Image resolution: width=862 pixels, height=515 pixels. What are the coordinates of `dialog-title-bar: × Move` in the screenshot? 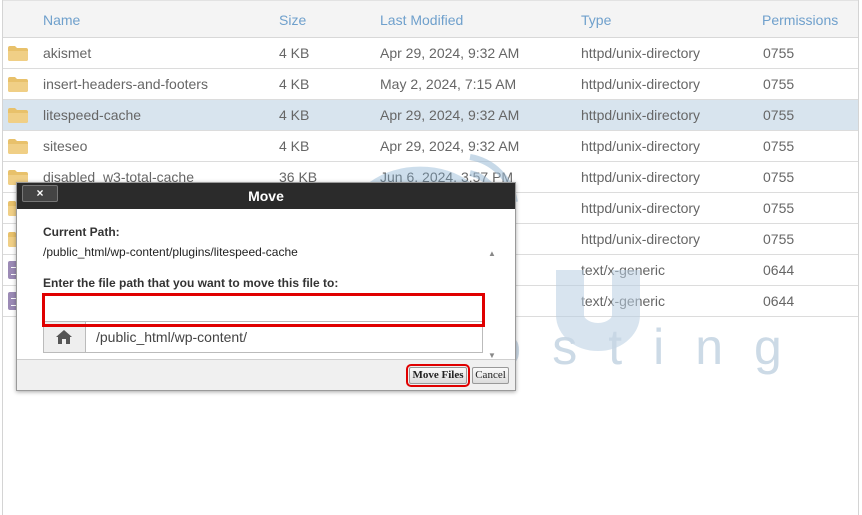 It's located at (266, 196).